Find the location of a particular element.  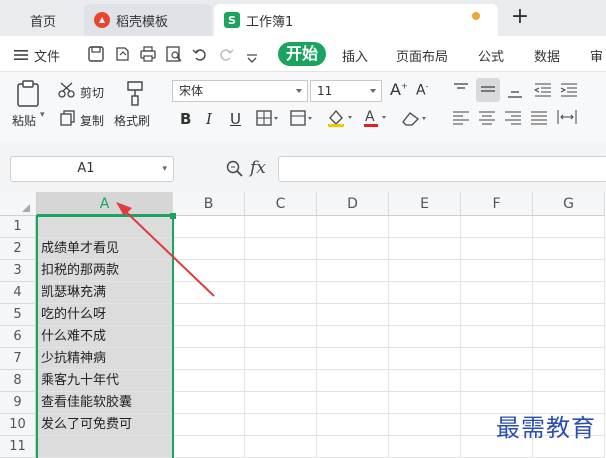

column-header-c: C is located at coordinates (281, 204).